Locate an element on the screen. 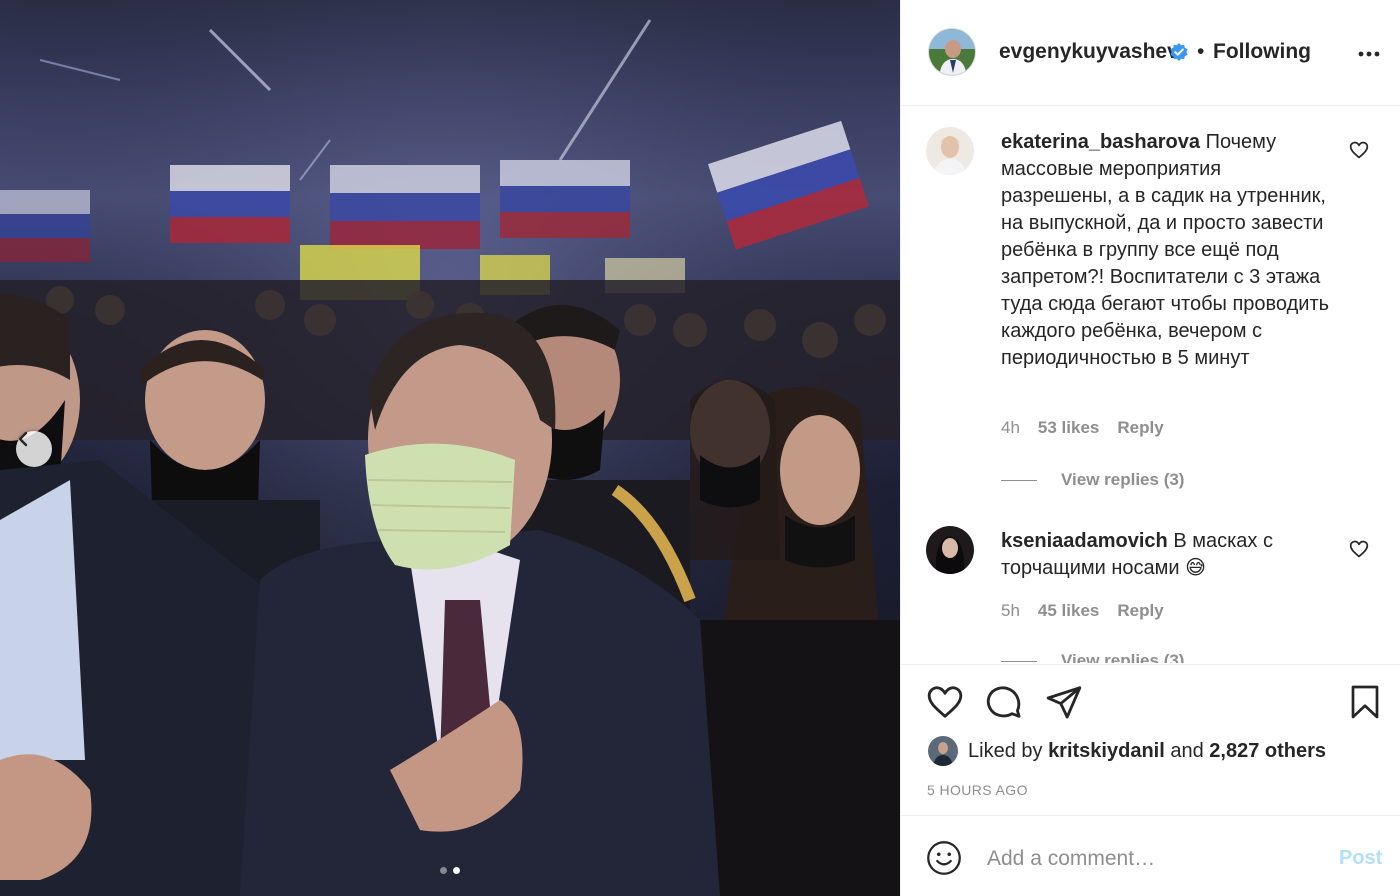 The width and height of the screenshot is (1400, 896). liked-by-user: kritskiydanil is located at coordinates (1106, 751).